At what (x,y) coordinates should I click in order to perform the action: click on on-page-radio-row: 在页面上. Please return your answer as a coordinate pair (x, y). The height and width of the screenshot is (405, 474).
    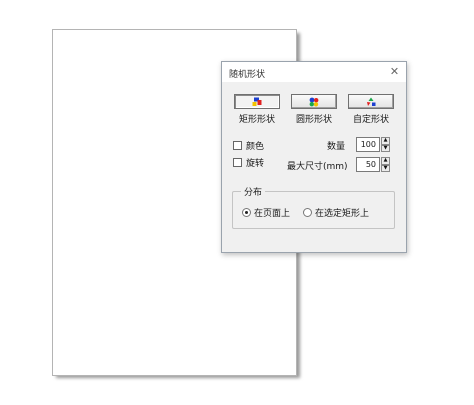
    Looking at the image, I should click on (266, 212).